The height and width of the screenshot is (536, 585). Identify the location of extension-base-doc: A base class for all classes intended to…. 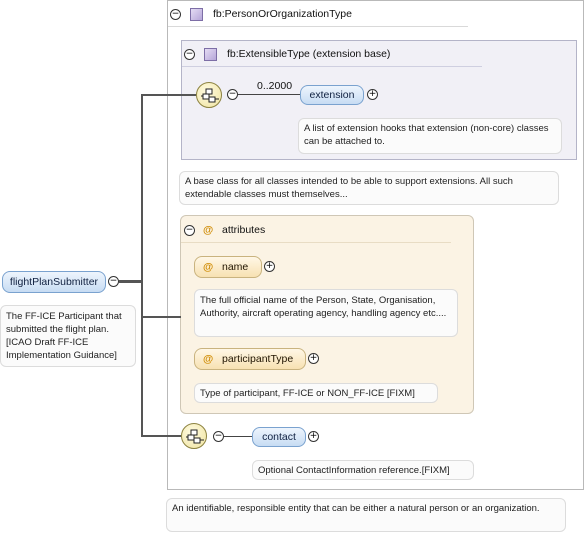
(369, 188).